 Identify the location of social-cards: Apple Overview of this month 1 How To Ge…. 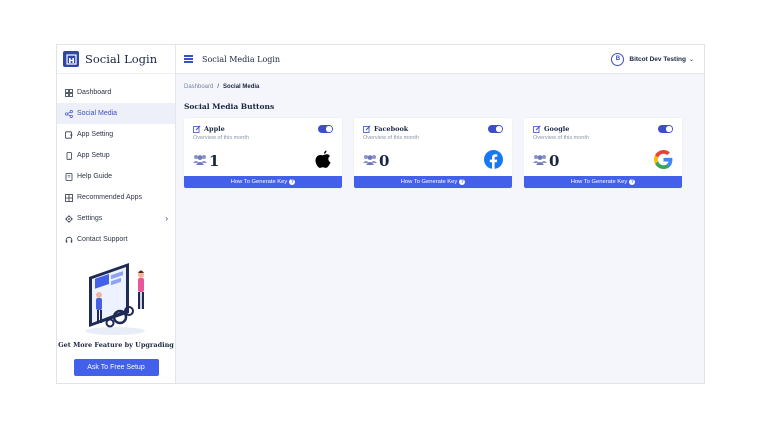
(440, 153).